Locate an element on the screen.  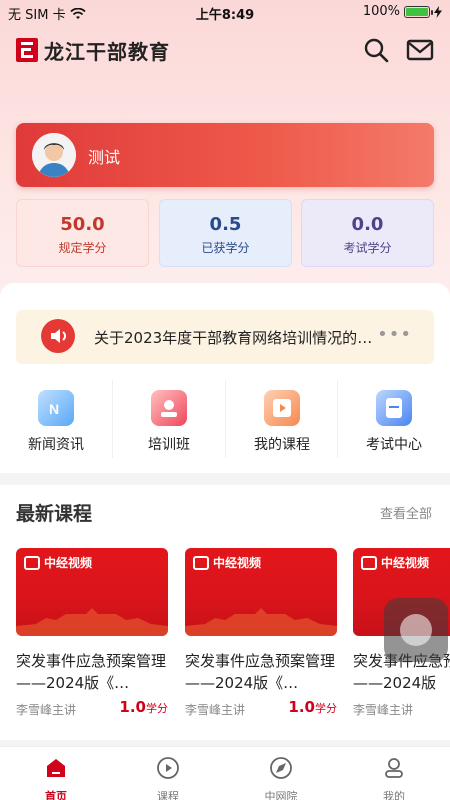
stat-exam-credits: 0.0 考试学分 is located at coordinates (367, 233).